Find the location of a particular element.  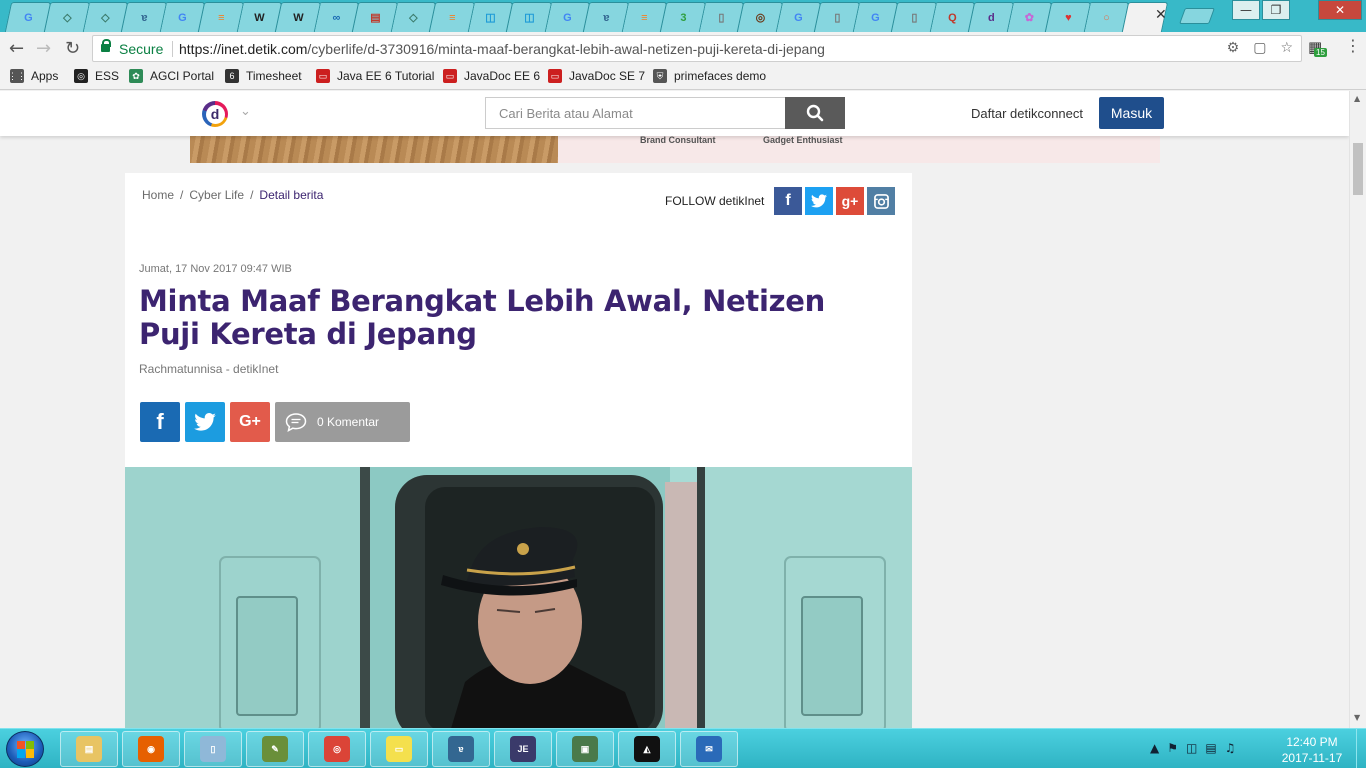

browser-tab: ◫ is located at coordinates (528, 17).